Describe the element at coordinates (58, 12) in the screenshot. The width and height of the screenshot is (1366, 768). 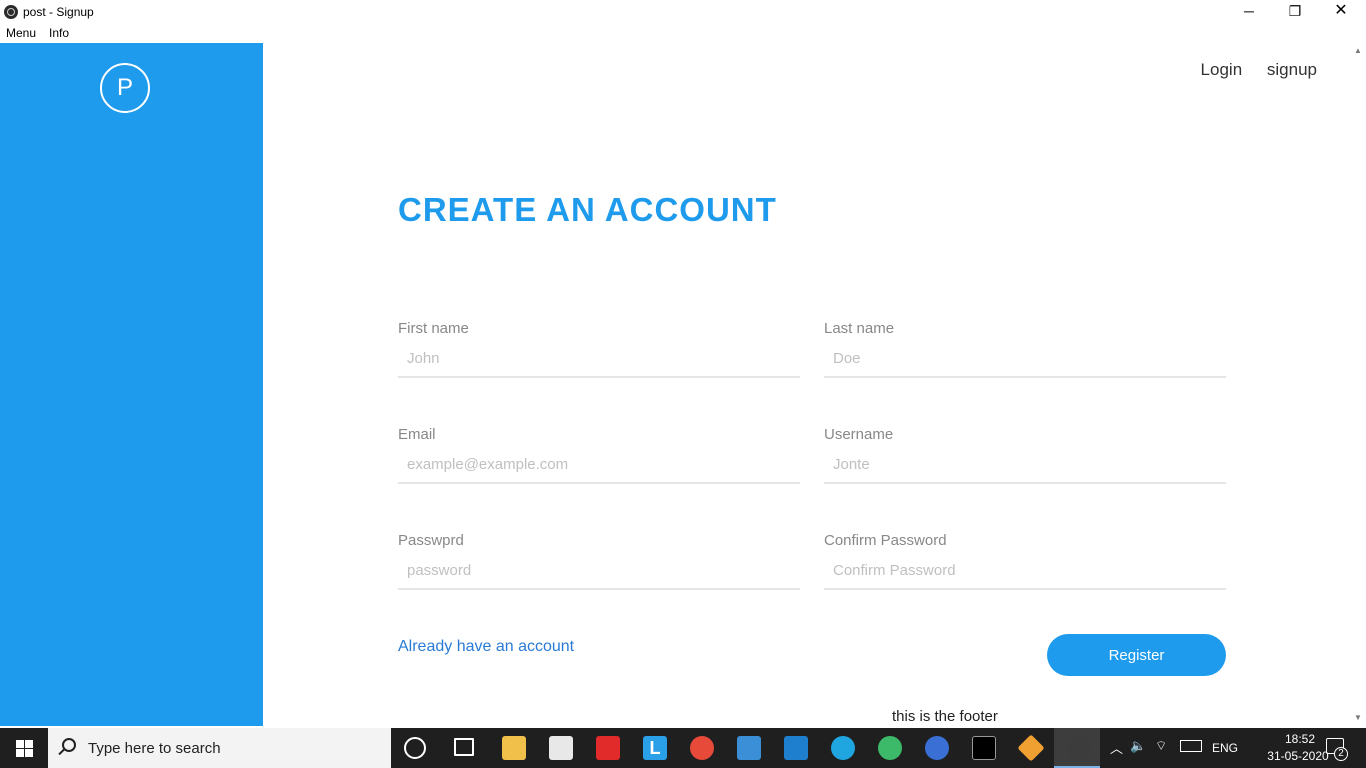
I see `window-title: post - Signup` at that location.